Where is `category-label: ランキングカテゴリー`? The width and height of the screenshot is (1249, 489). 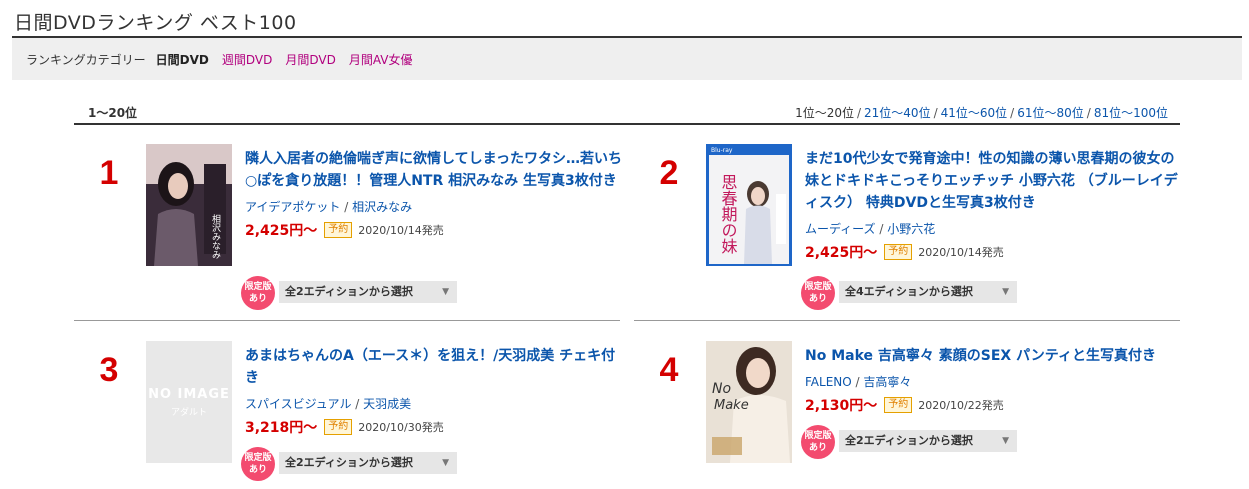
category-label: ランキングカテゴリー is located at coordinates (86, 59).